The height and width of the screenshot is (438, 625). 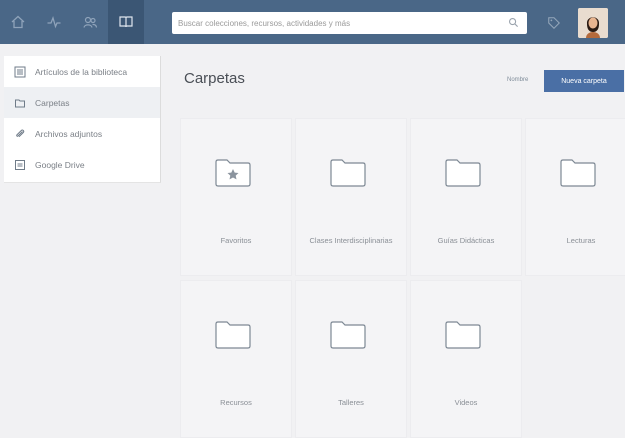 What do you see at coordinates (236, 402) in the screenshot?
I see `folder-name: Recursos` at bounding box center [236, 402].